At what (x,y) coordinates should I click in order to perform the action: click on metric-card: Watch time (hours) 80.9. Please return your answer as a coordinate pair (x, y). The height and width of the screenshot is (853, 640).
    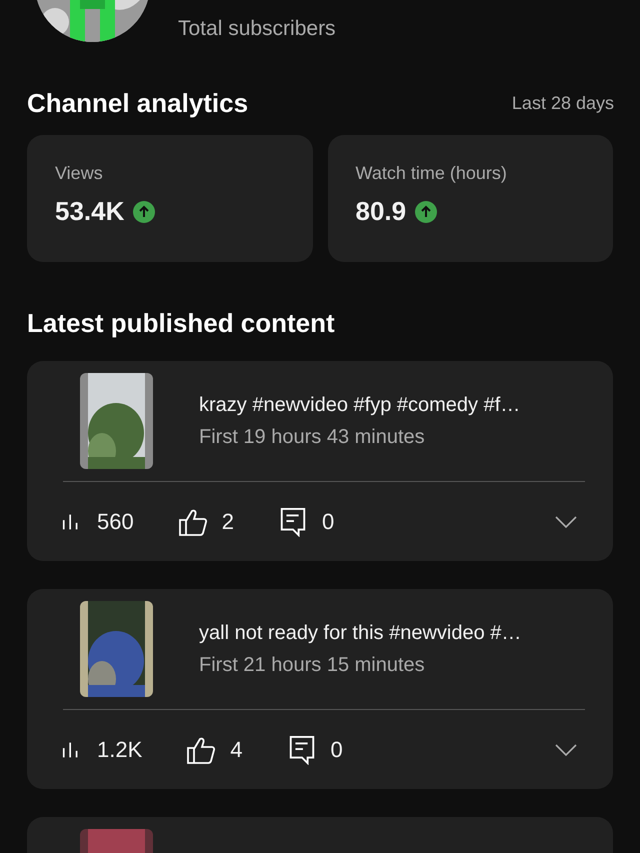
    Looking at the image, I should click on (470, 198).